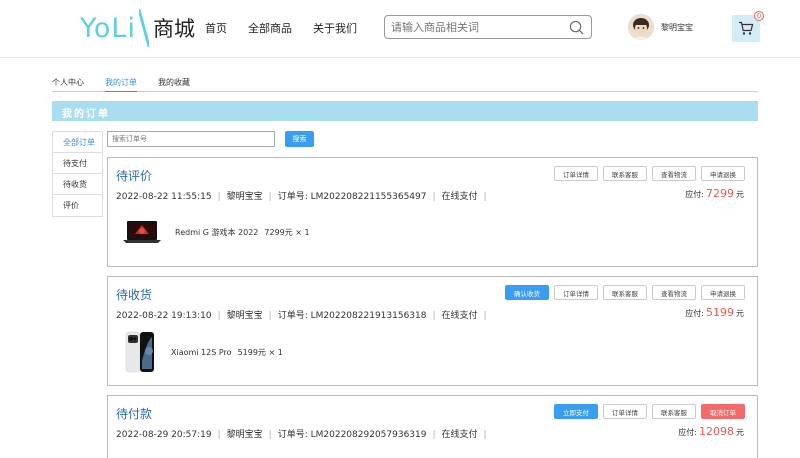 The height and width of the screenshot is (458, 800). What do you see at coordinates (174, 84) in the screenshot?
I see `tab-my-favorites: 我的收藏` at bounding box center [174, 84].